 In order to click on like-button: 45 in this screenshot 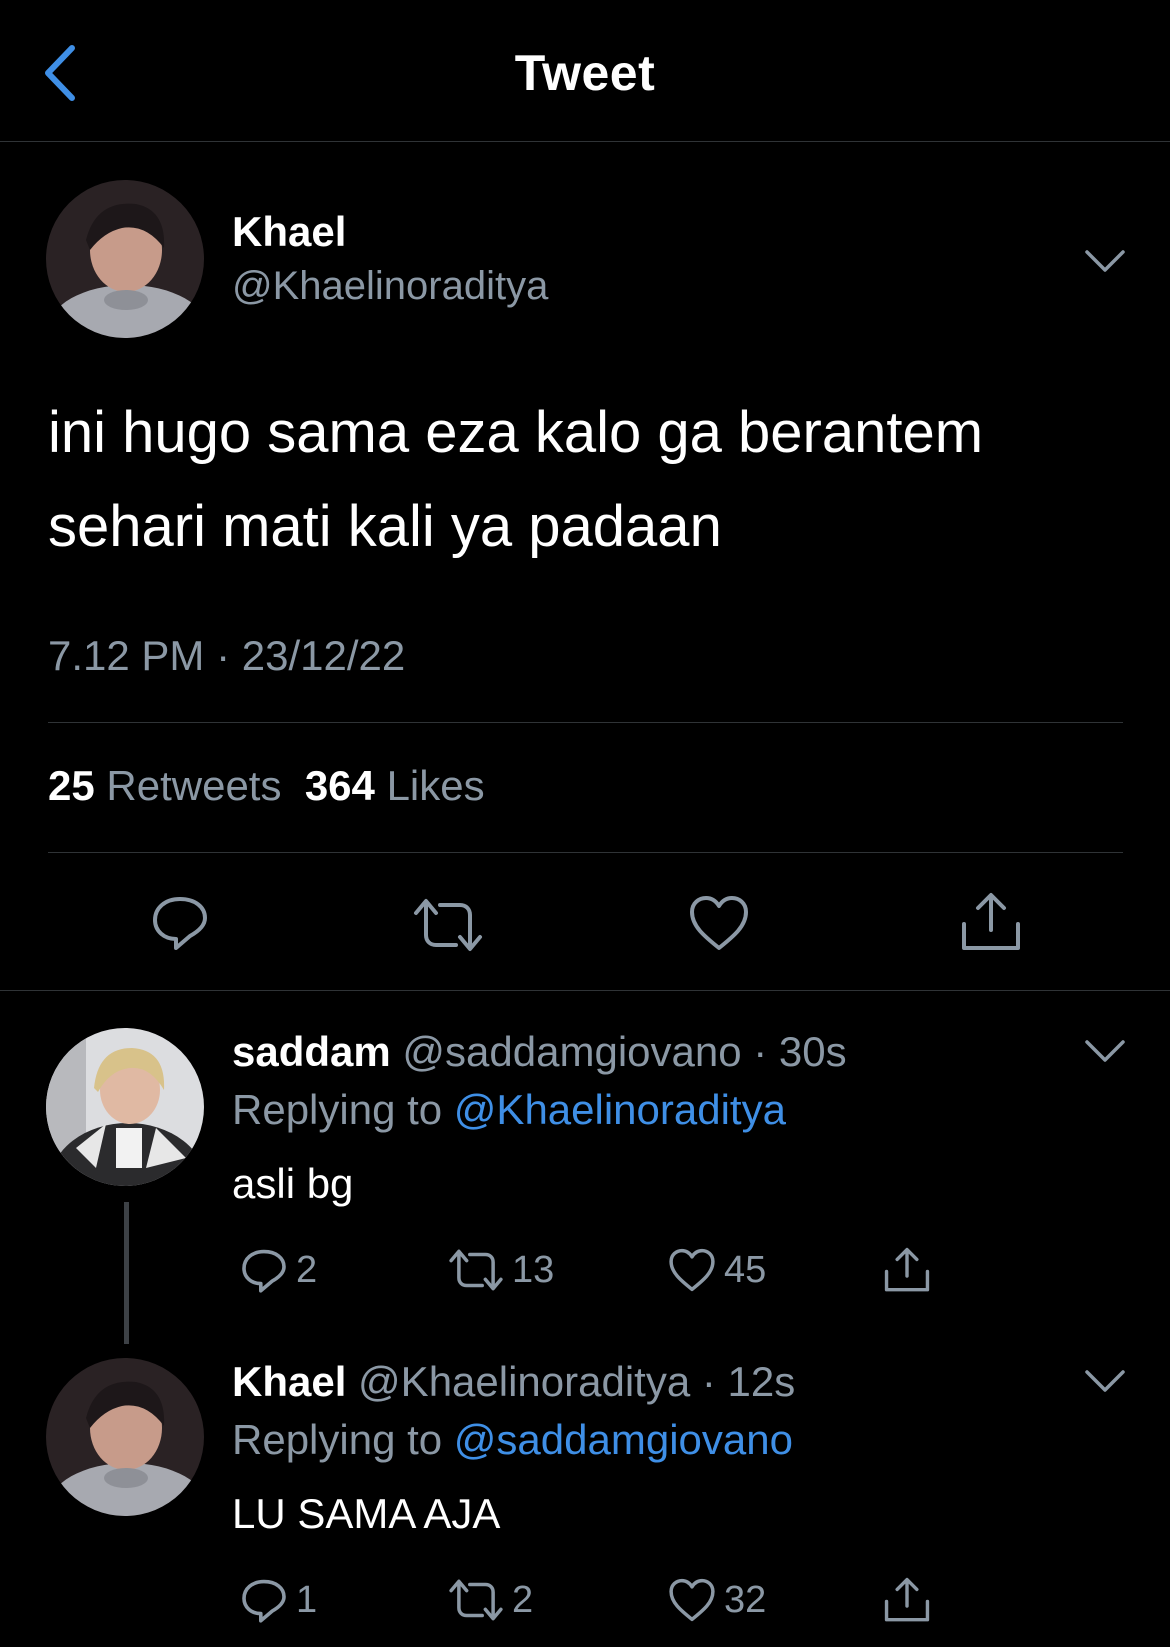, I will do `click(717, 1270)`.